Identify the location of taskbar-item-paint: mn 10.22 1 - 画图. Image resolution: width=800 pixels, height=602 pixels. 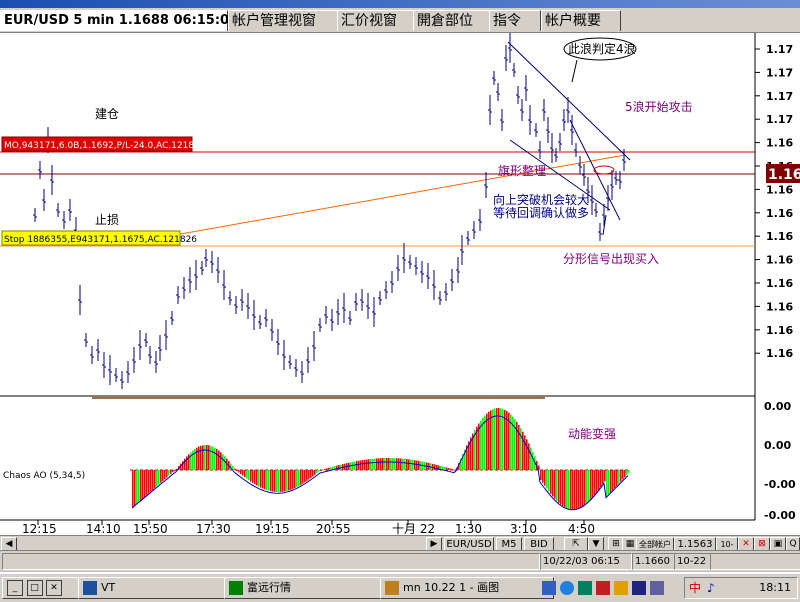
(467, 588).